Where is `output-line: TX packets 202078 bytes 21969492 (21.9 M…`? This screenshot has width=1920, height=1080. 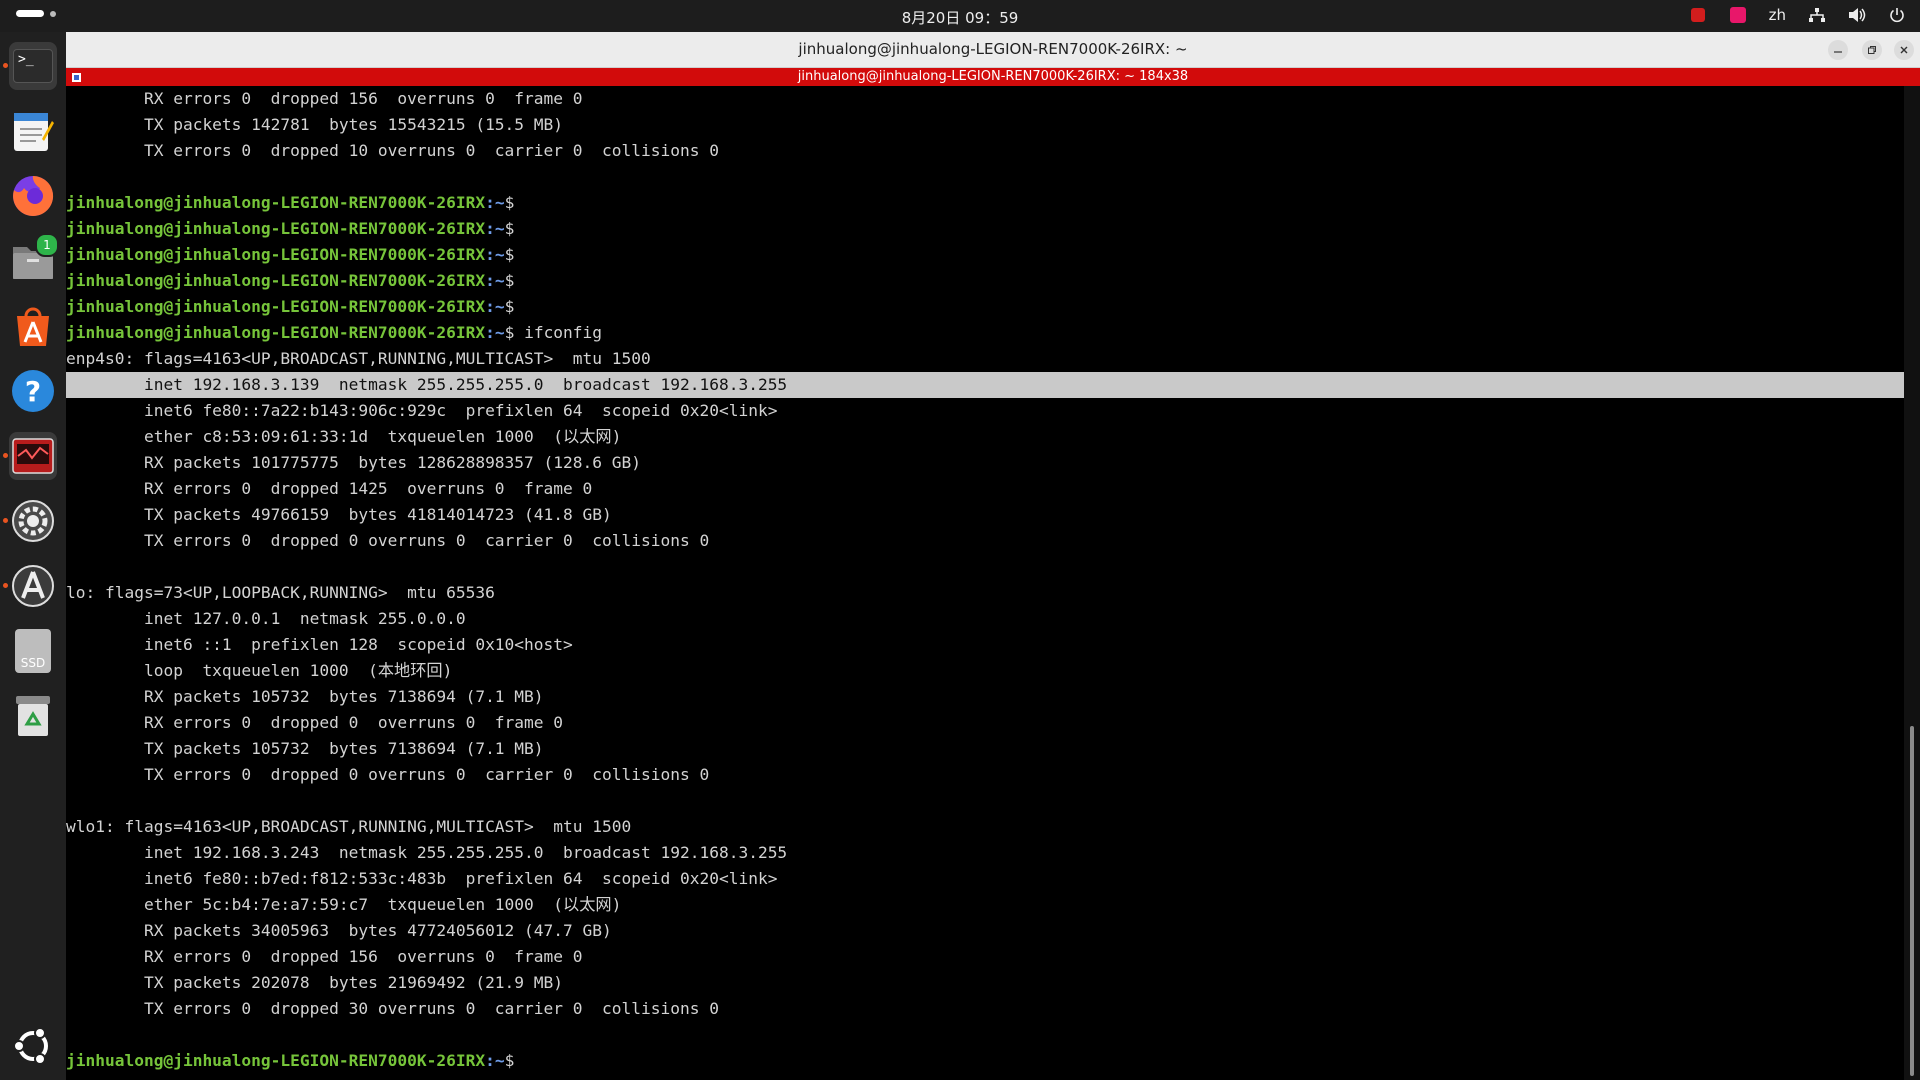
output-line: TX packets 202078 bytes 21969492 (21.9 M… is located at coordinates (315, 982).